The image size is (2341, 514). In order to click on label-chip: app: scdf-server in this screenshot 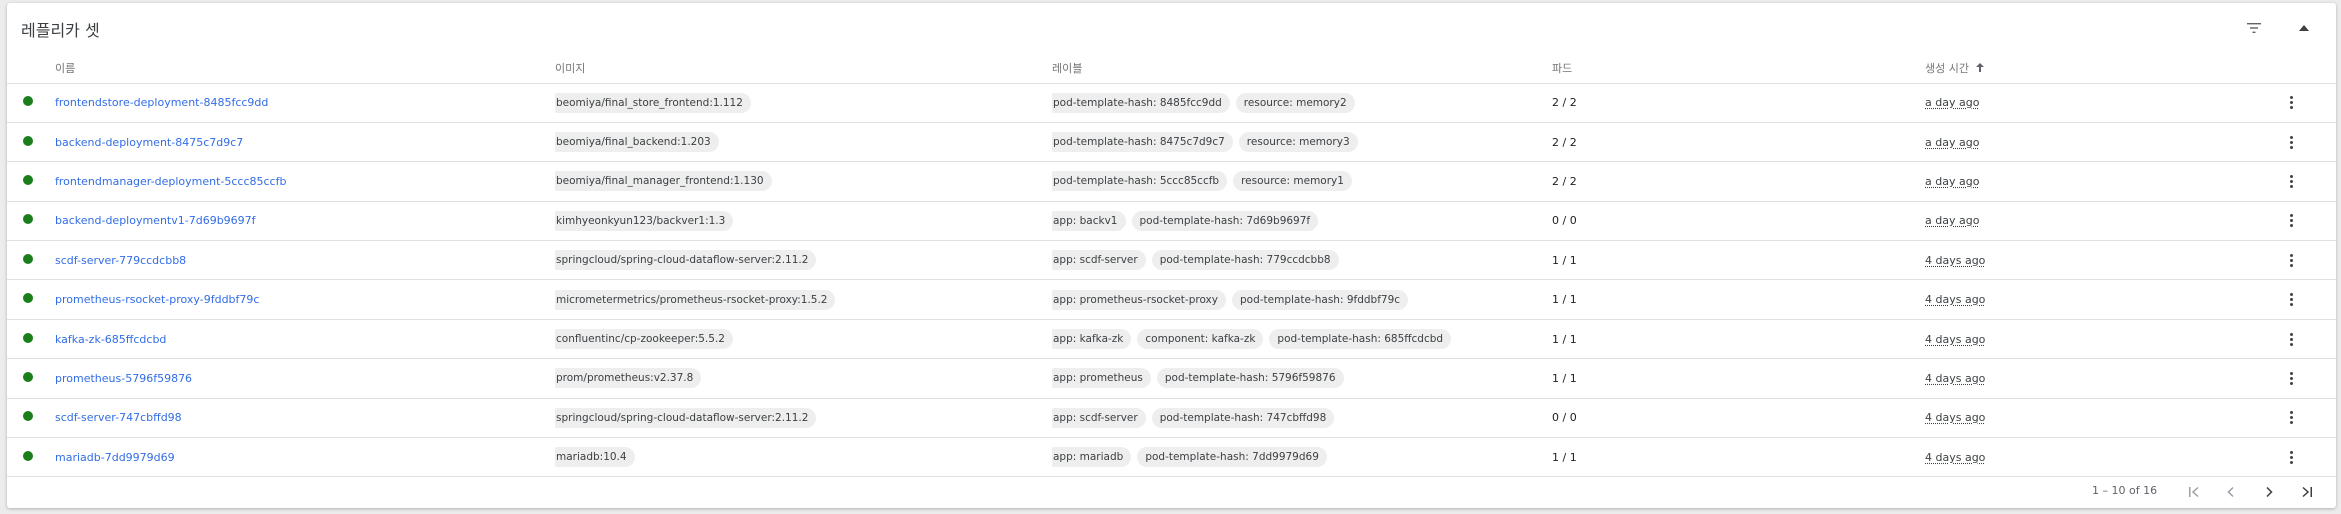, I will do `click(1099, 260)`.